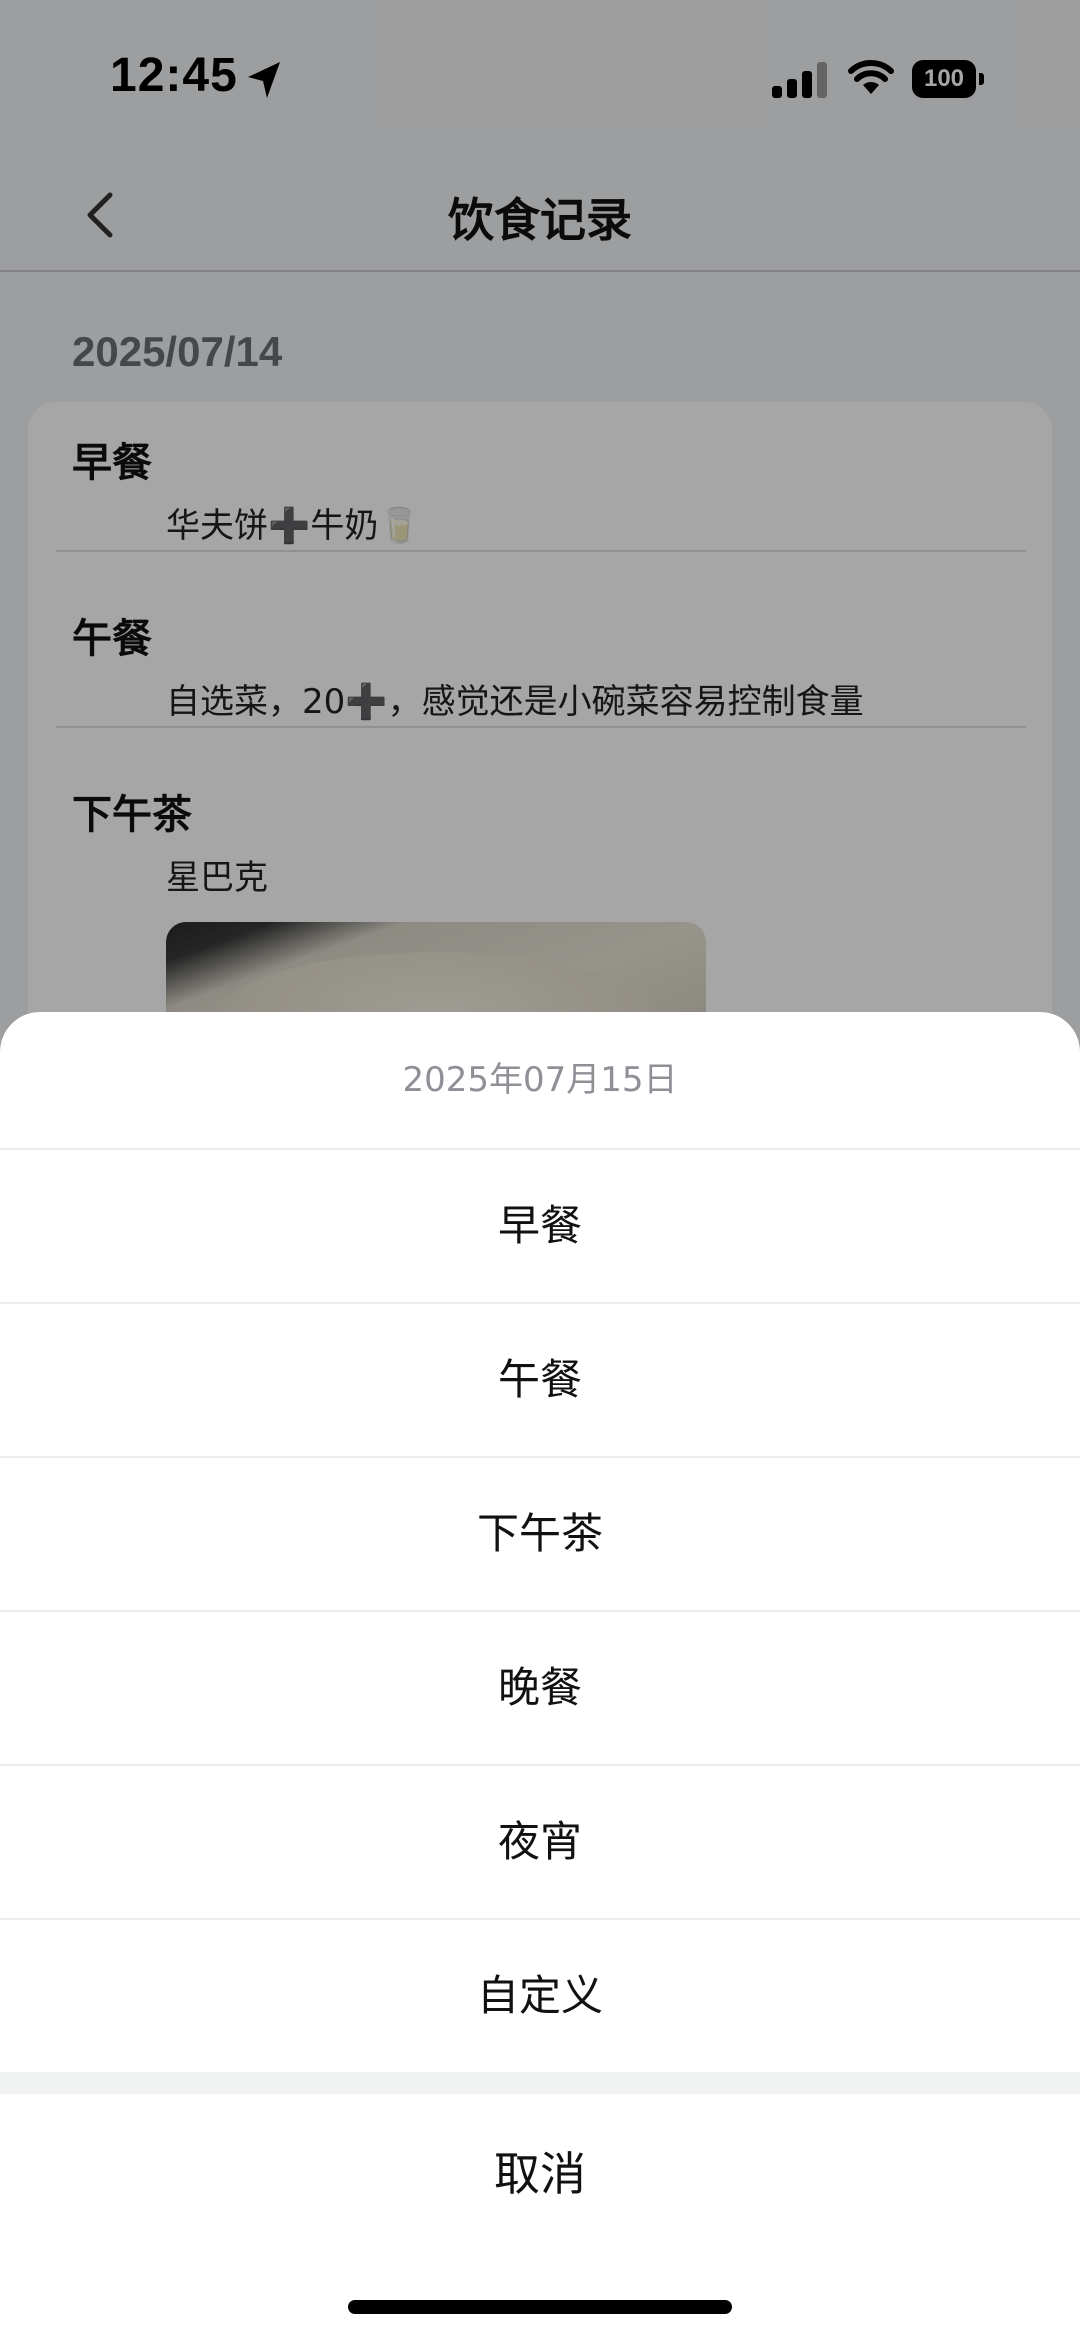 Image resolution: width=1080 pixels, height=2341 pixels. What do you see at coordinates (540, 1227) in the screenshot?
I see `option-breakfast: 早餐` at bounding box center [540, 1227].